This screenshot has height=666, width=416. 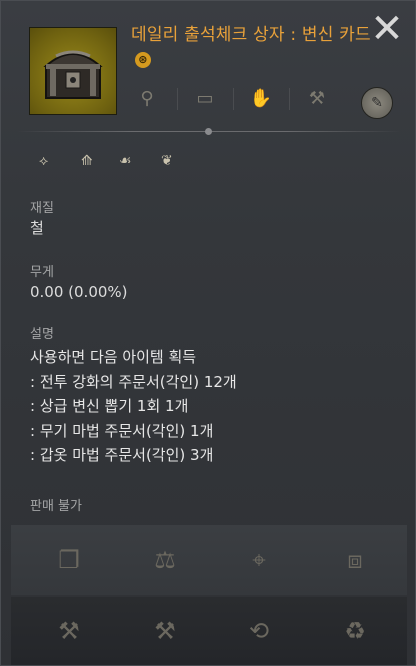 I want to click on description-line: 사용하면 다음 아이템 획득, so click(x=113, y=357).